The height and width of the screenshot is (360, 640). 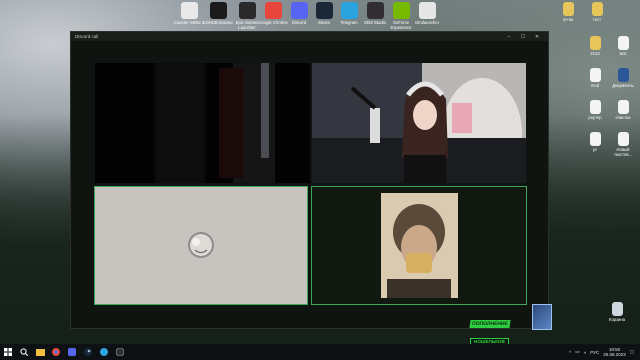 I want to click on steam-icon, so click(x=88, y=352).